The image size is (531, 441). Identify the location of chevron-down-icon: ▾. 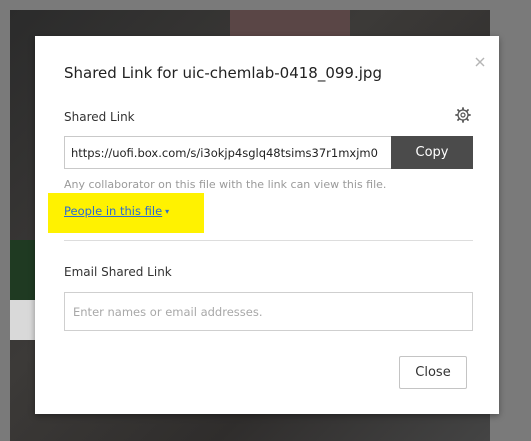
(167, 211).